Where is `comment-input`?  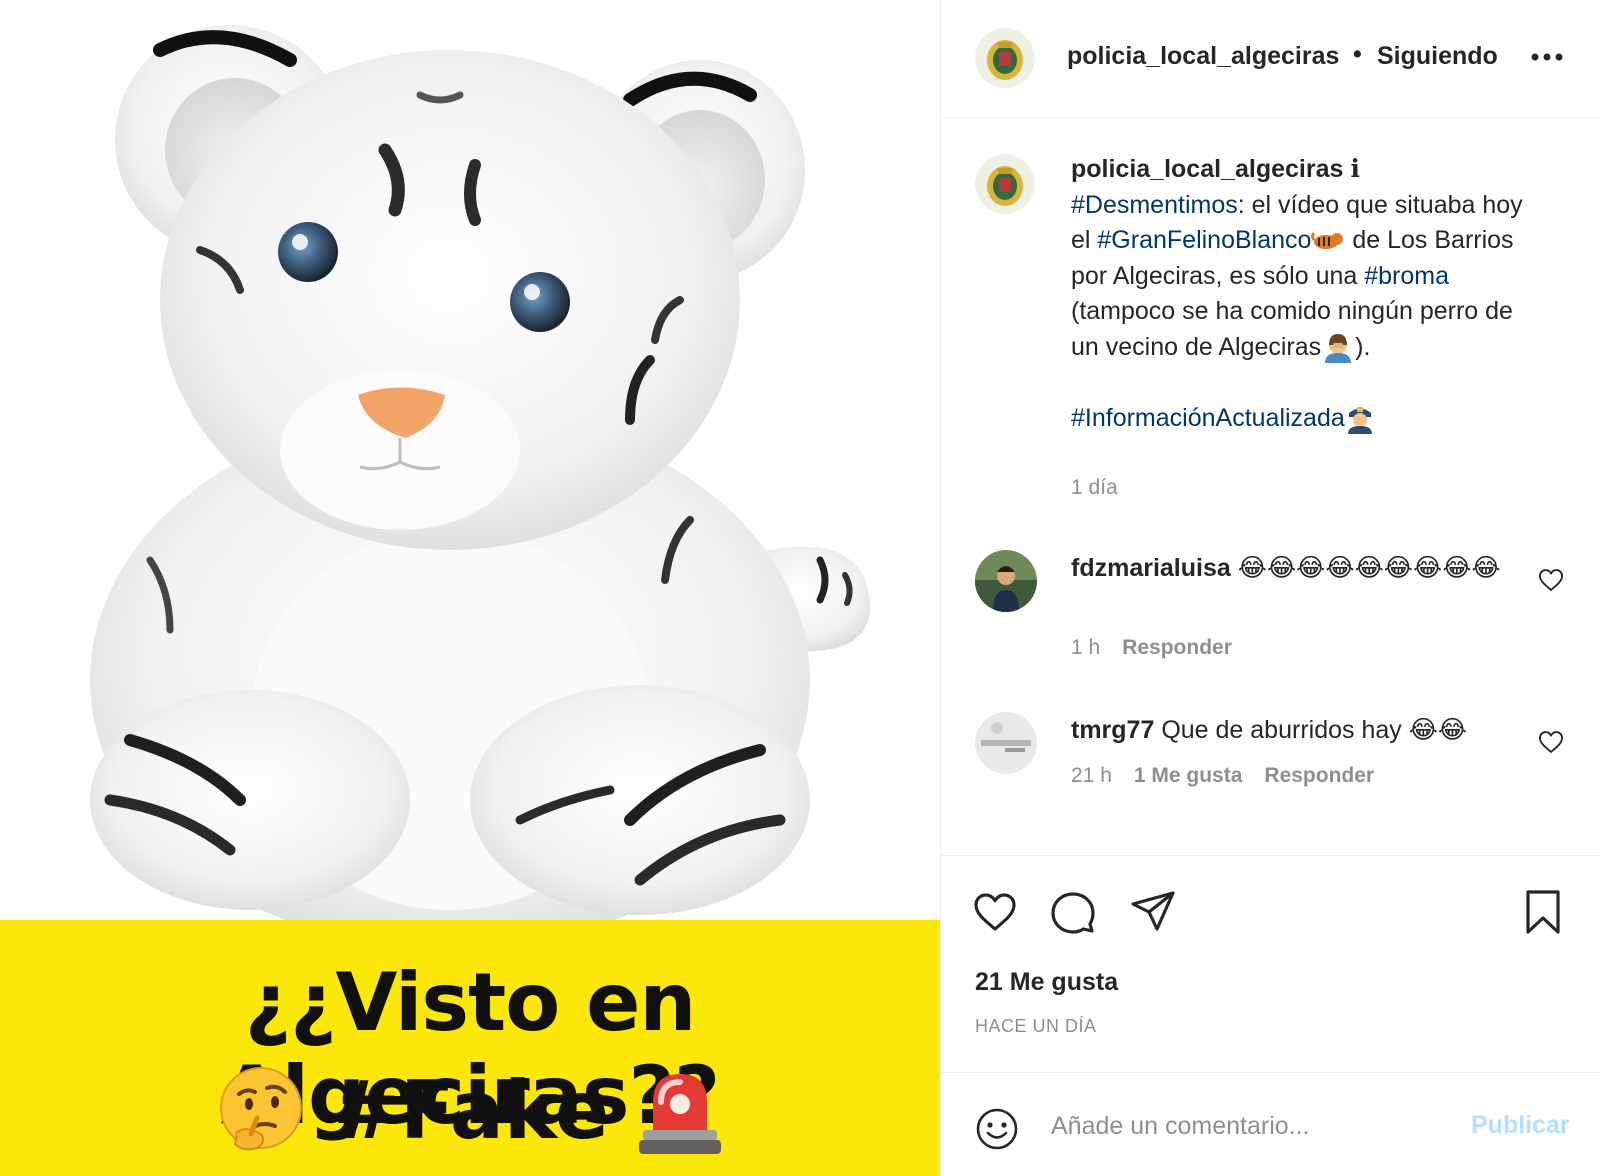
comment-input is located at coordinates (1251, 1126).